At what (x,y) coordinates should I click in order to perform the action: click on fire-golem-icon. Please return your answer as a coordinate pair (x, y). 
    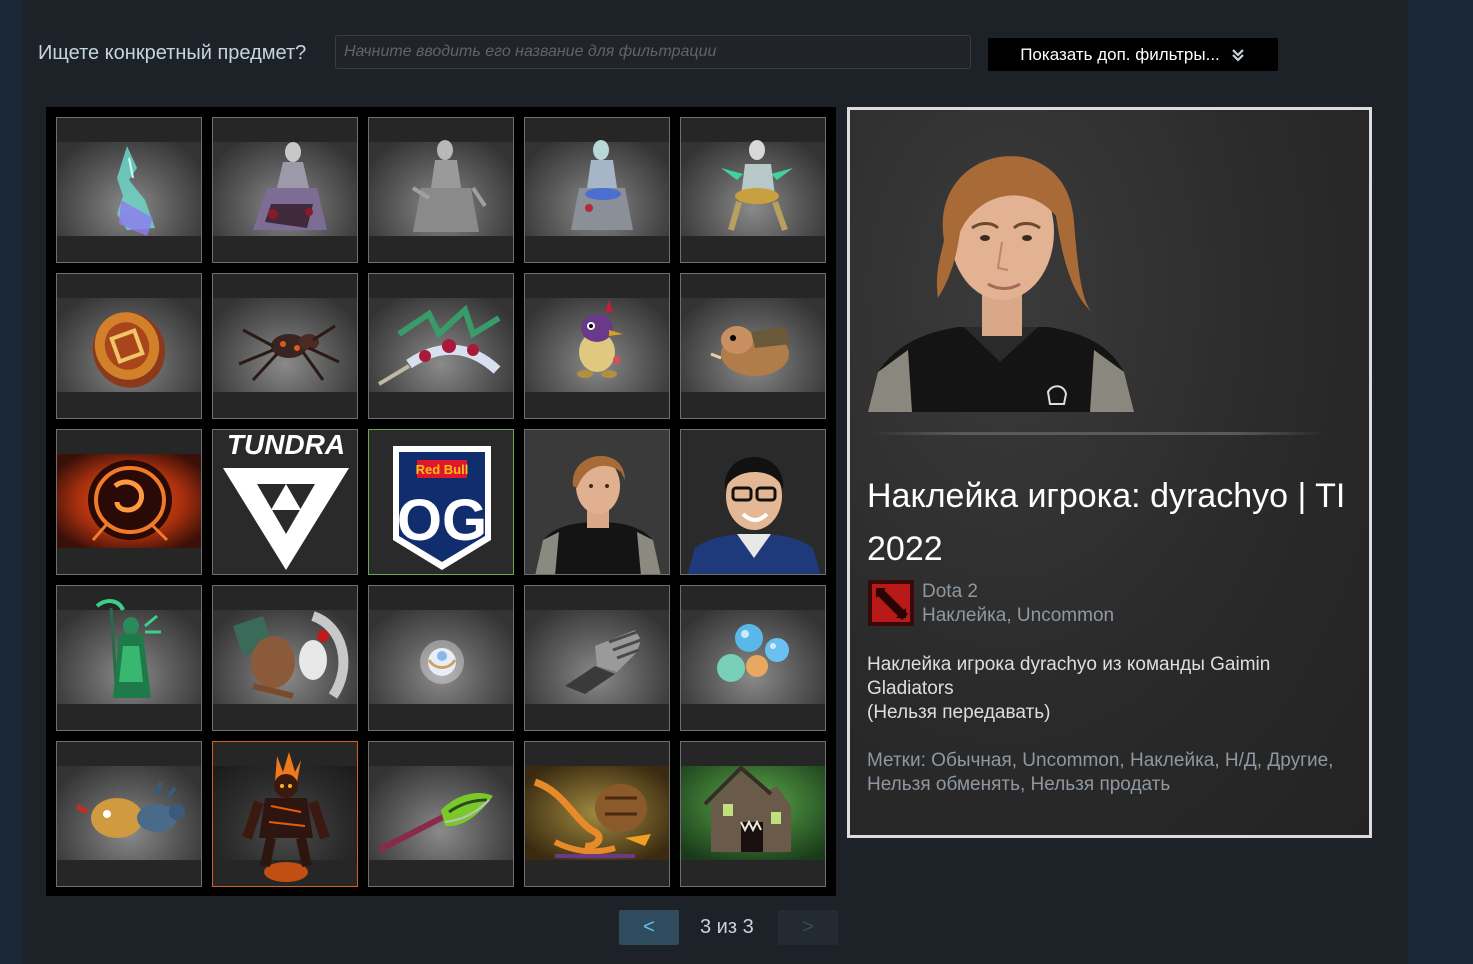
    Looking at the image, I should click on (286, 817).